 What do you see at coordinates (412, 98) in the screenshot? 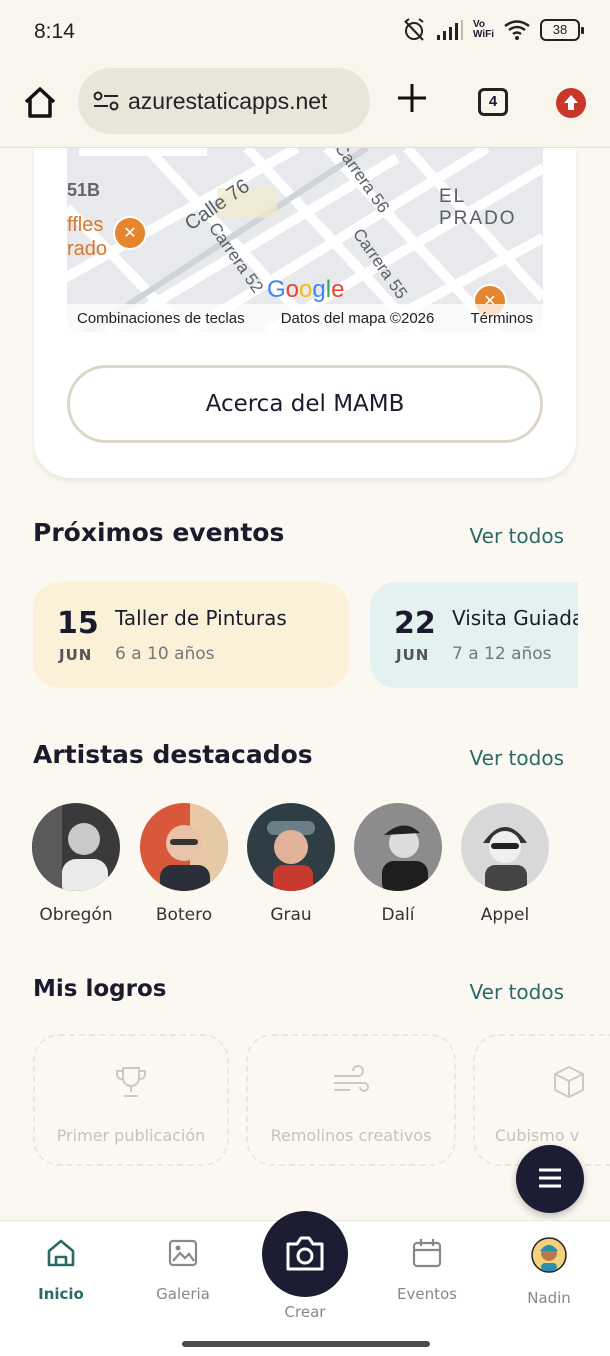
I see `new-tab-icon` at bounding box center [412, 98].